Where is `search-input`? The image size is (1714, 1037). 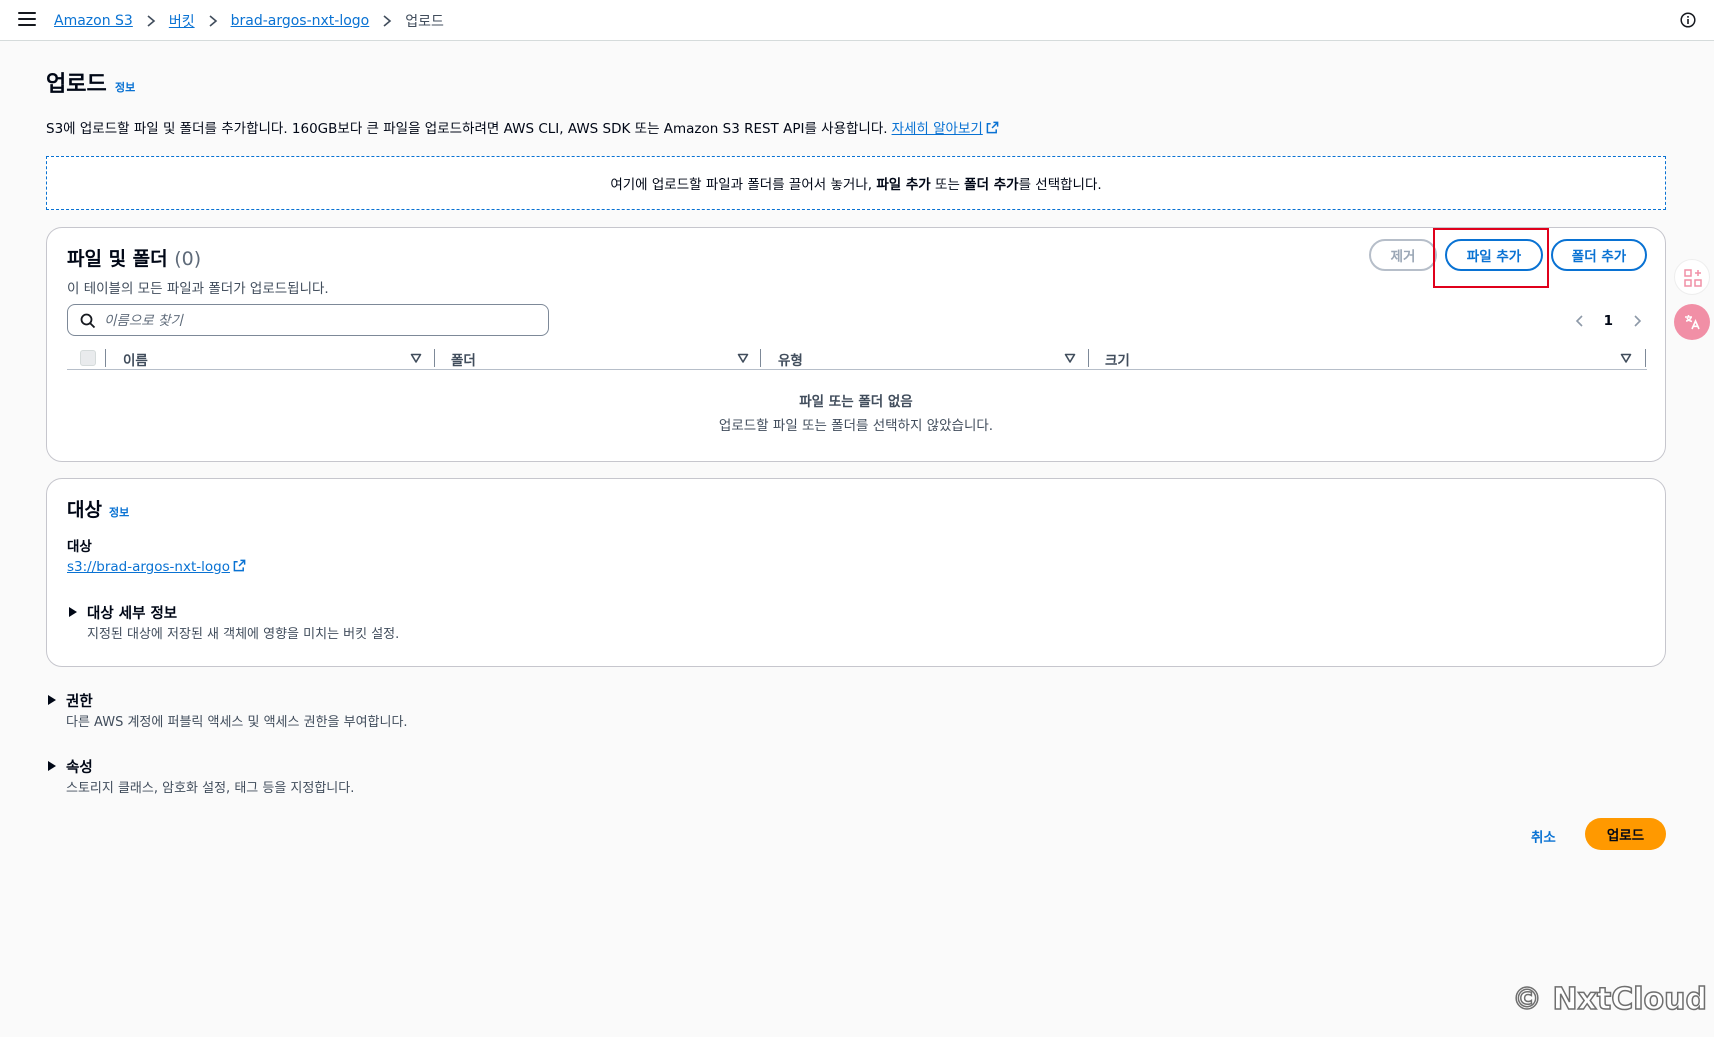 search-input is located at coordinates (319, 321).